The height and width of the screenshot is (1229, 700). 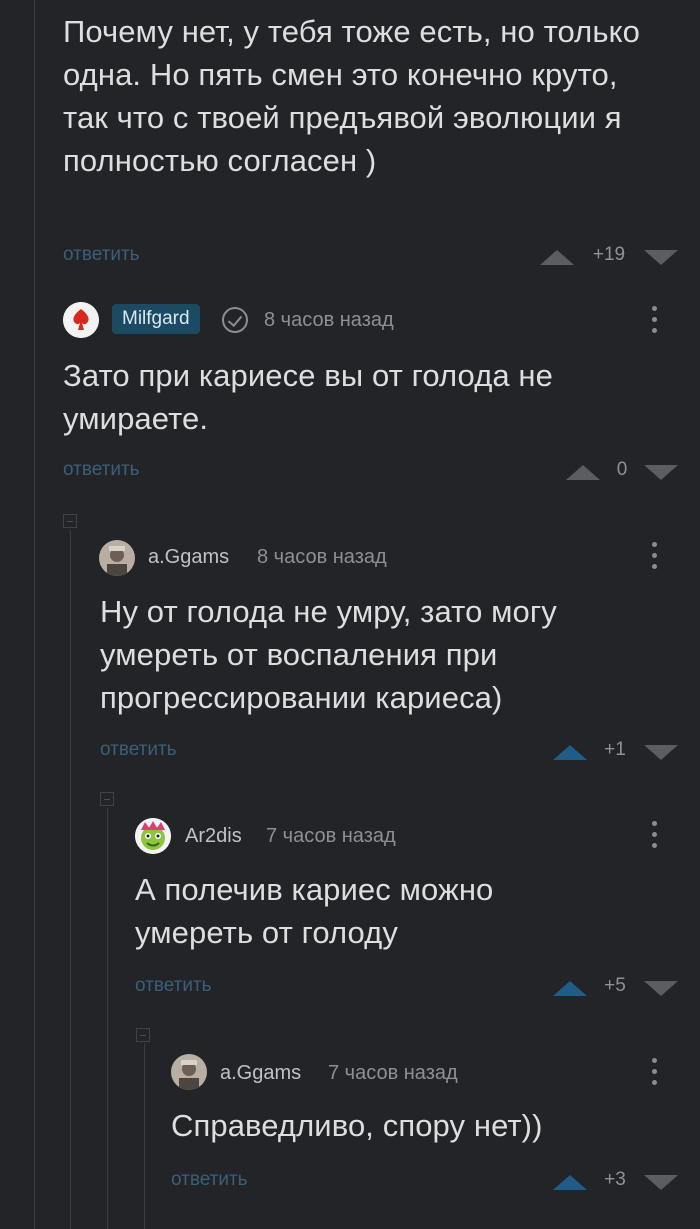 I want to click on author-name: Ar2dis, so click(x=213, y=836).